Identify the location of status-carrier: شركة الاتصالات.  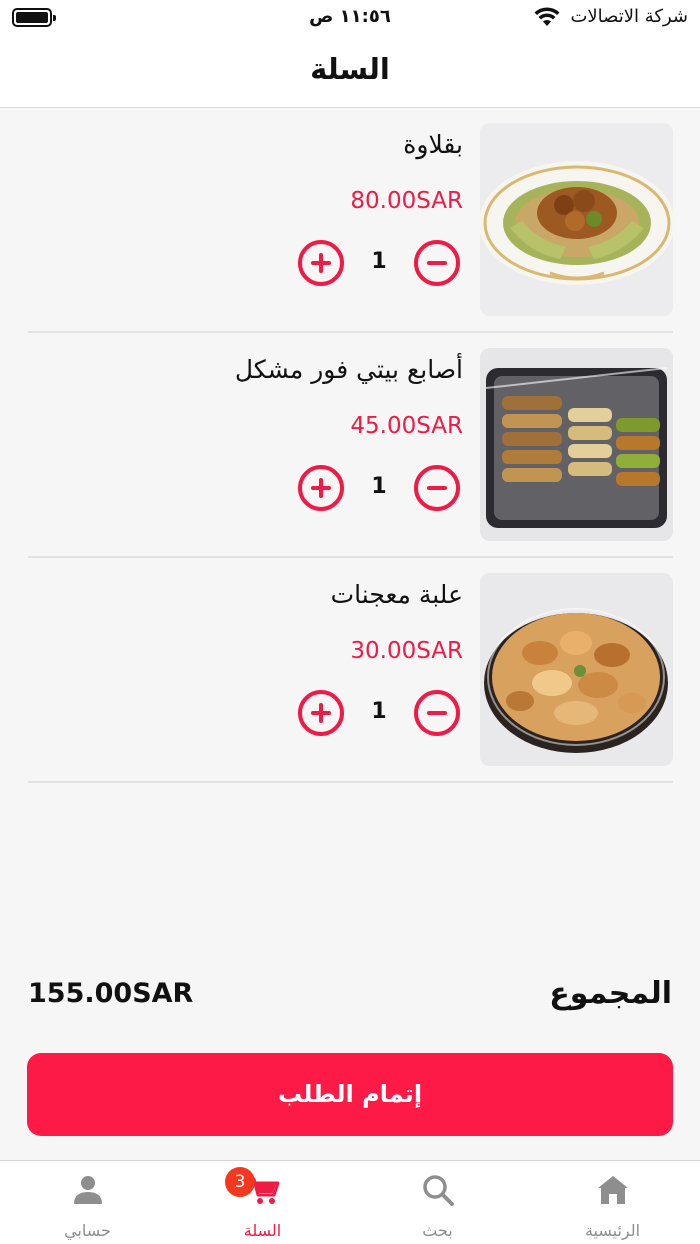
(629, 16).